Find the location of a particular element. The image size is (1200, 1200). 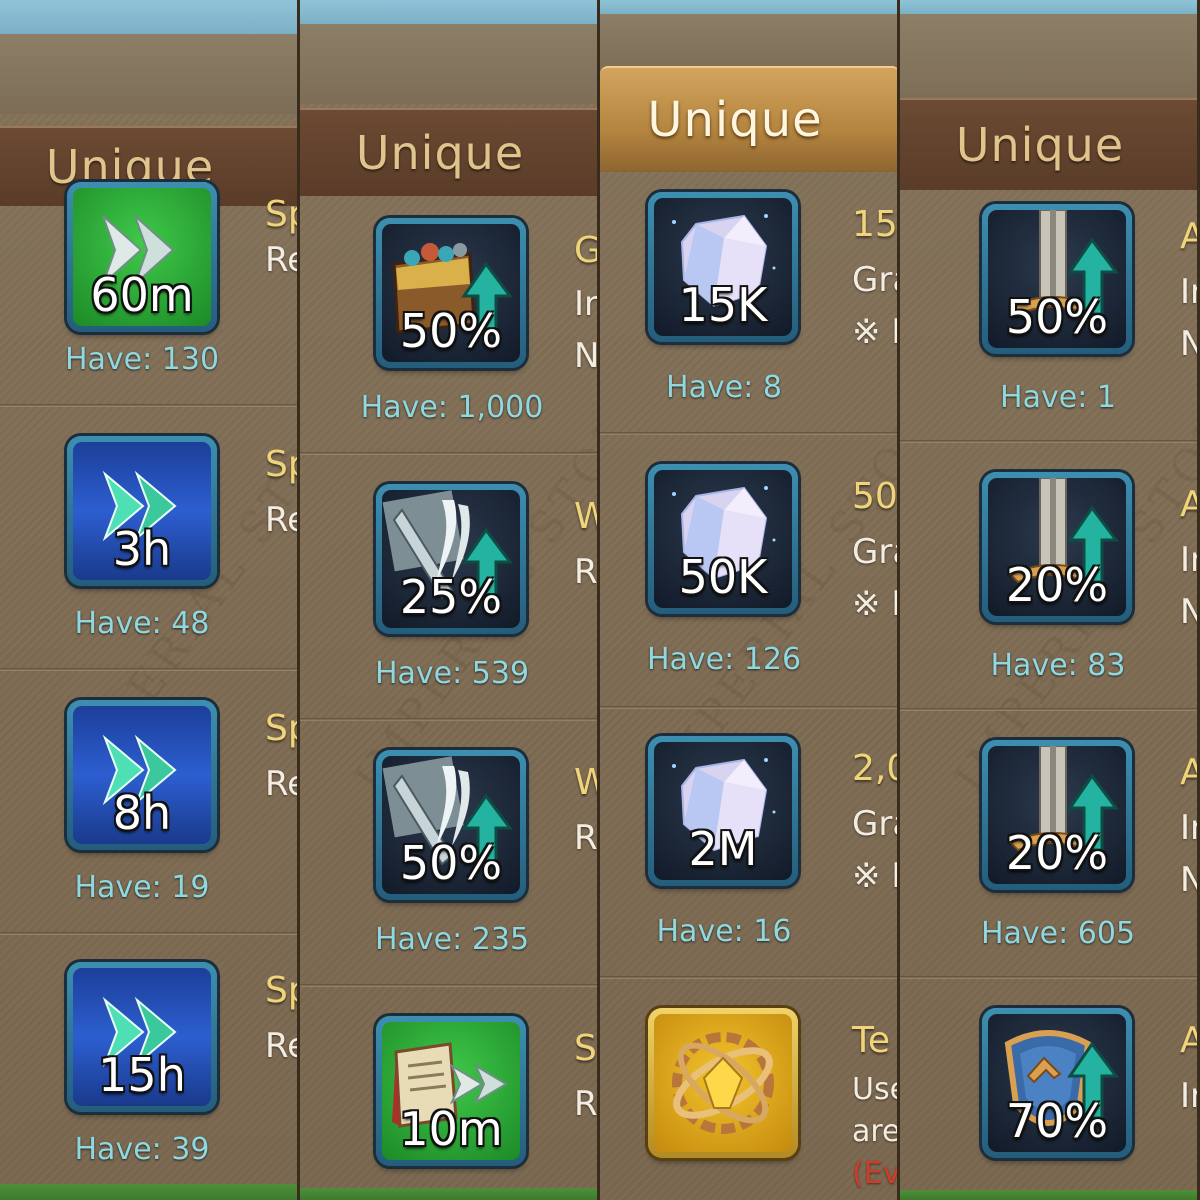

item-value: 3h is located at coordinates (142, 549).